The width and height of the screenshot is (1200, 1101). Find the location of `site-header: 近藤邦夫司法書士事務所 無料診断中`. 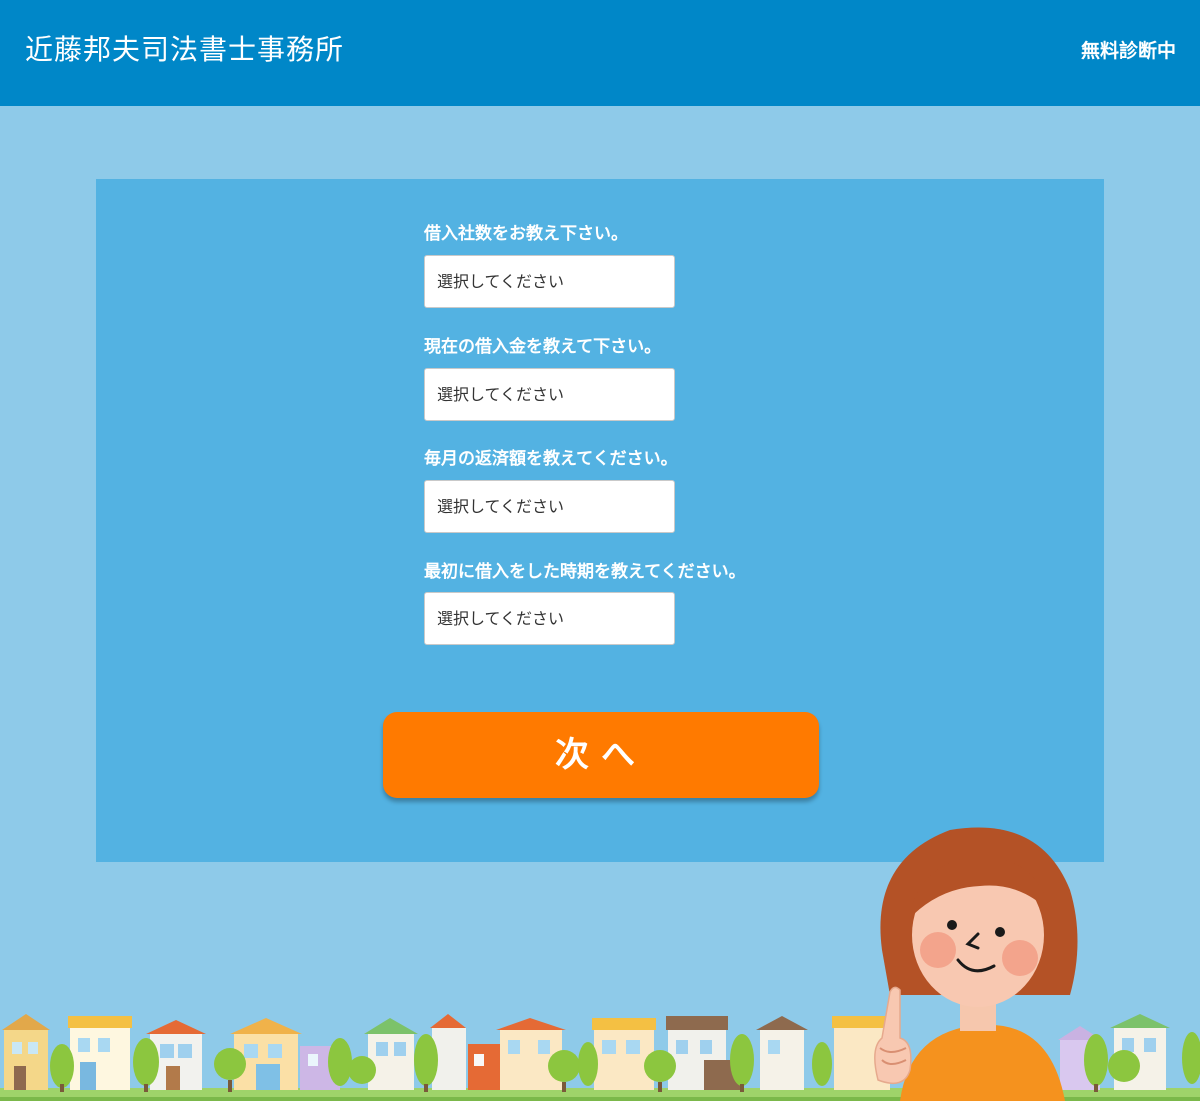

site-header: 近藤邦夫司法書士事務所 無料診断中 is located at coordinates (600, 53).